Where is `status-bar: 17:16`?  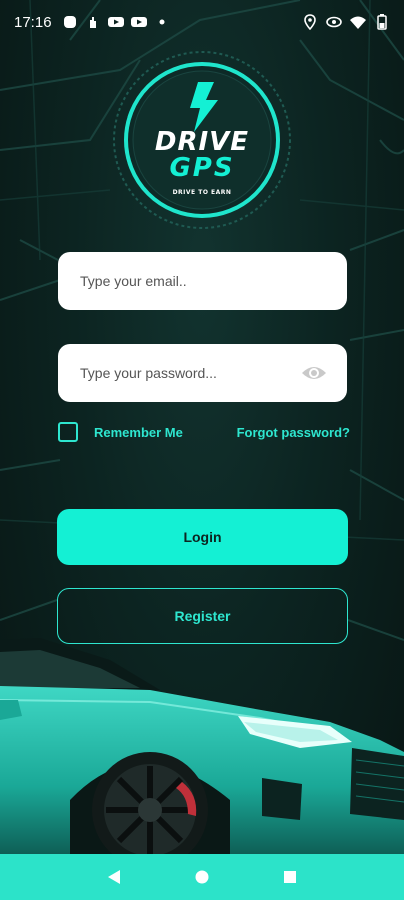 status-bar: 17:16 is located at coordinates (202, 22).